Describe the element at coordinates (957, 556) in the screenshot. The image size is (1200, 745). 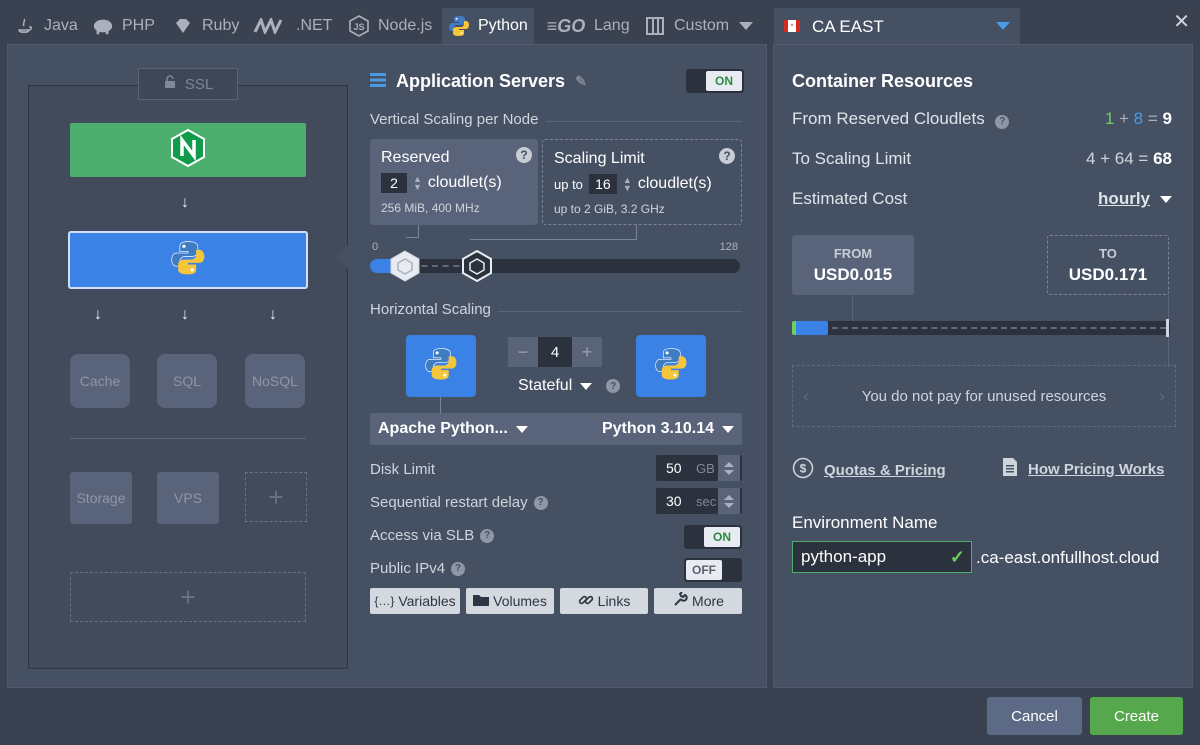
I see `checkmark-icon: ✓` at that location.